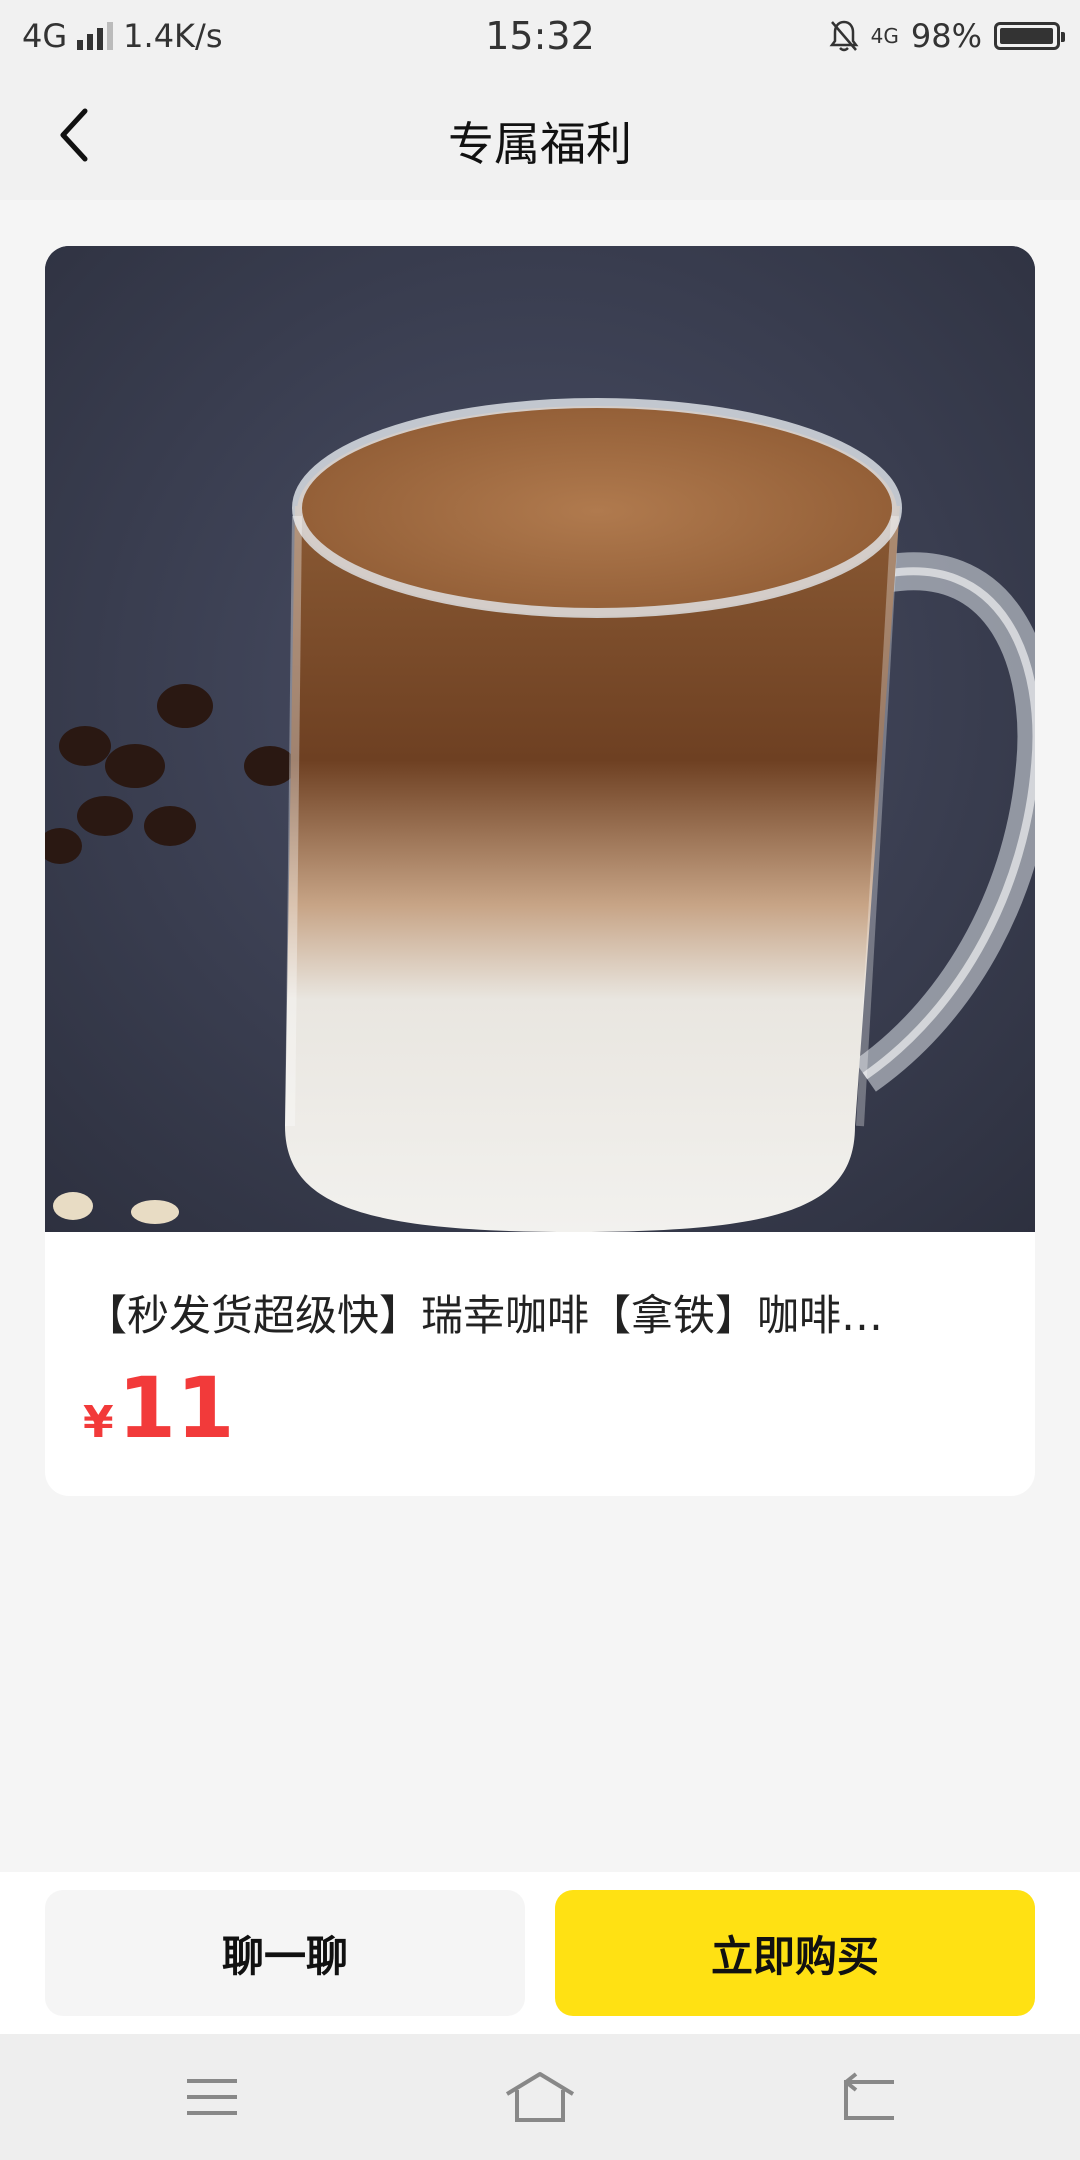  I want to click on page-title: 专属福利, so click(540, 144).